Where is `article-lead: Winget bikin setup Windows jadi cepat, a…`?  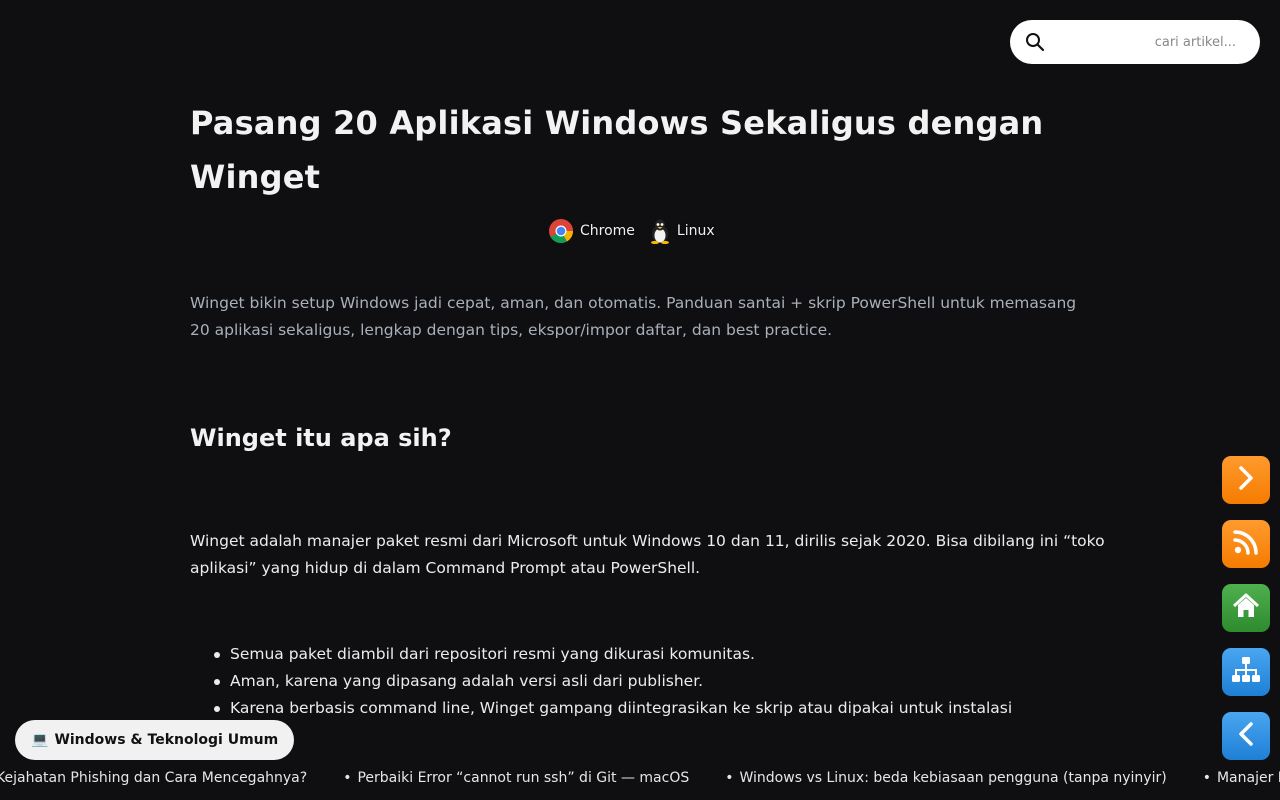 article-lead: Winget bikin setup Windows jadi cepat, a… is located at coordinates (633, 316).